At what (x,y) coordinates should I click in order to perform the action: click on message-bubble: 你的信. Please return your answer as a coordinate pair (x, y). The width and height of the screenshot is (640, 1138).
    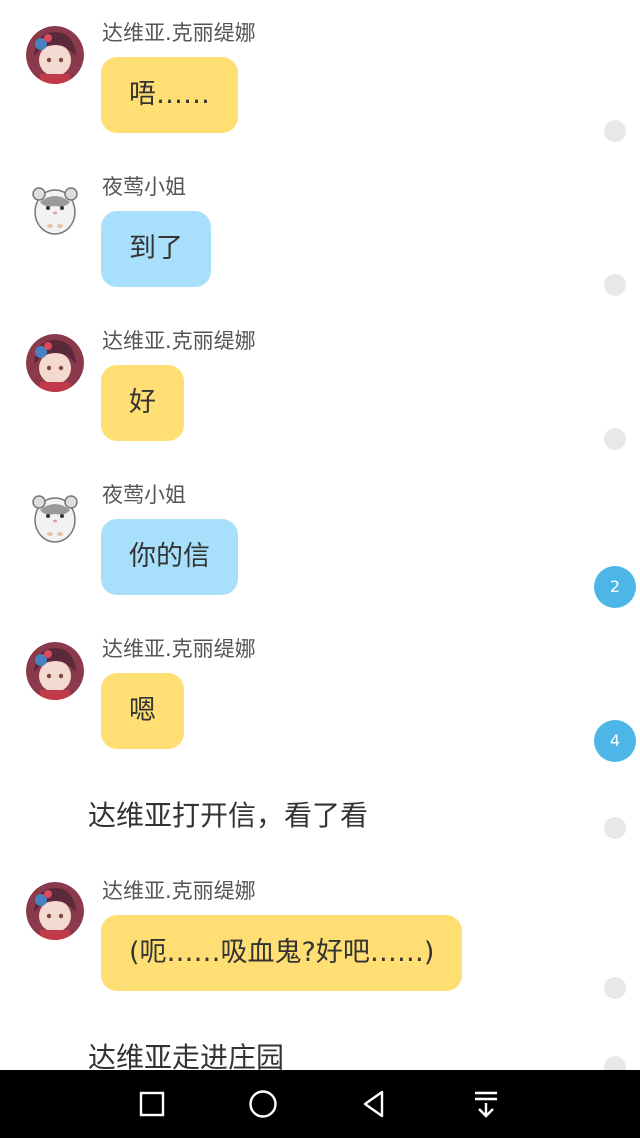
    Looking at the image, I should click on (169, 557).